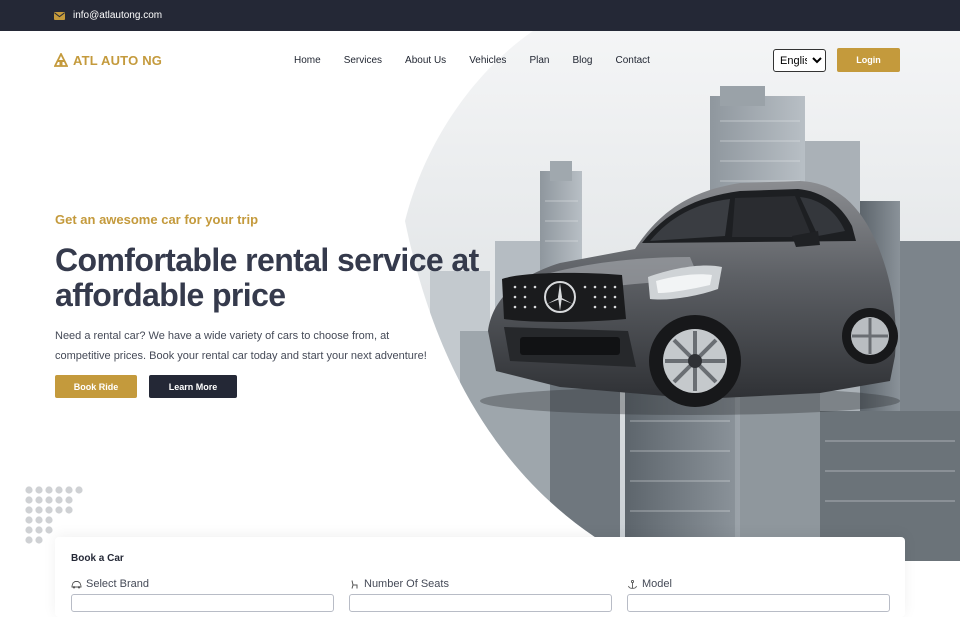 The height and width of the screenshot is (617, 960). I want to click on nav-item-plan: Plan, so click(539, 60).